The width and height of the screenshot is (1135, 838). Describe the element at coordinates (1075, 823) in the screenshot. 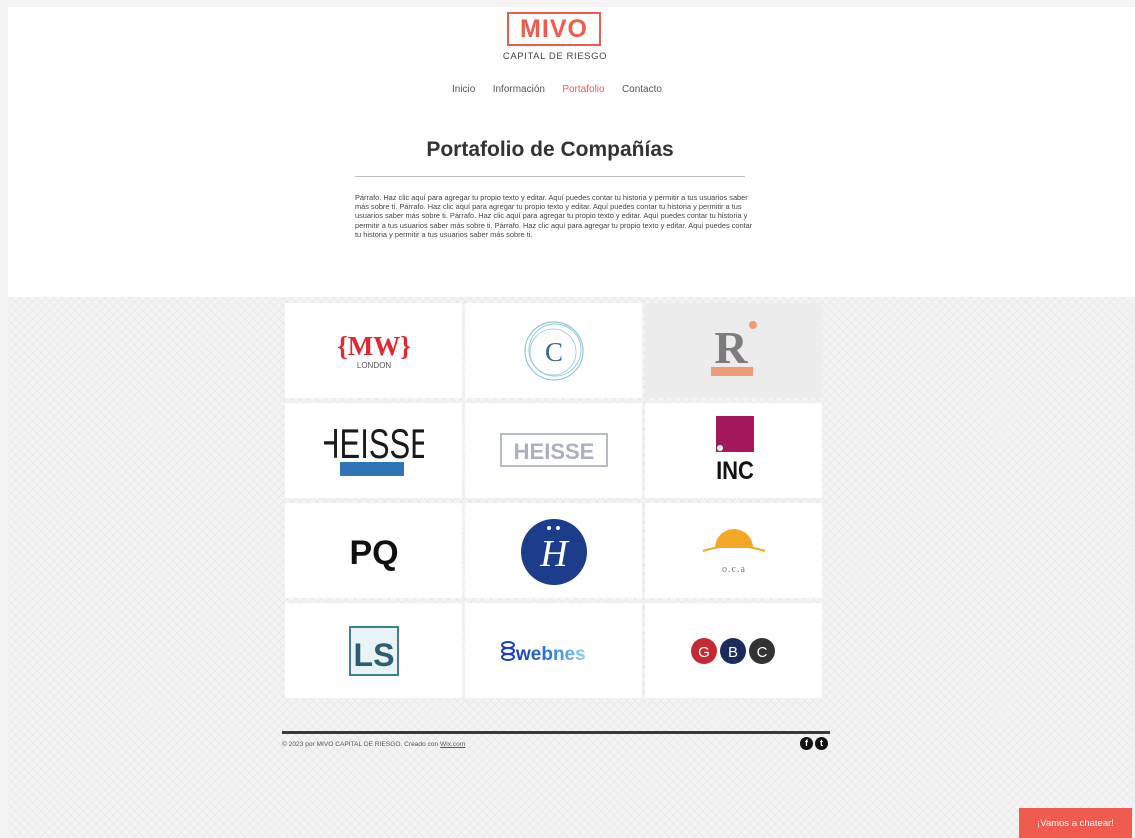

I see `chat-button: ¡Vamos a chatear!` at that location.